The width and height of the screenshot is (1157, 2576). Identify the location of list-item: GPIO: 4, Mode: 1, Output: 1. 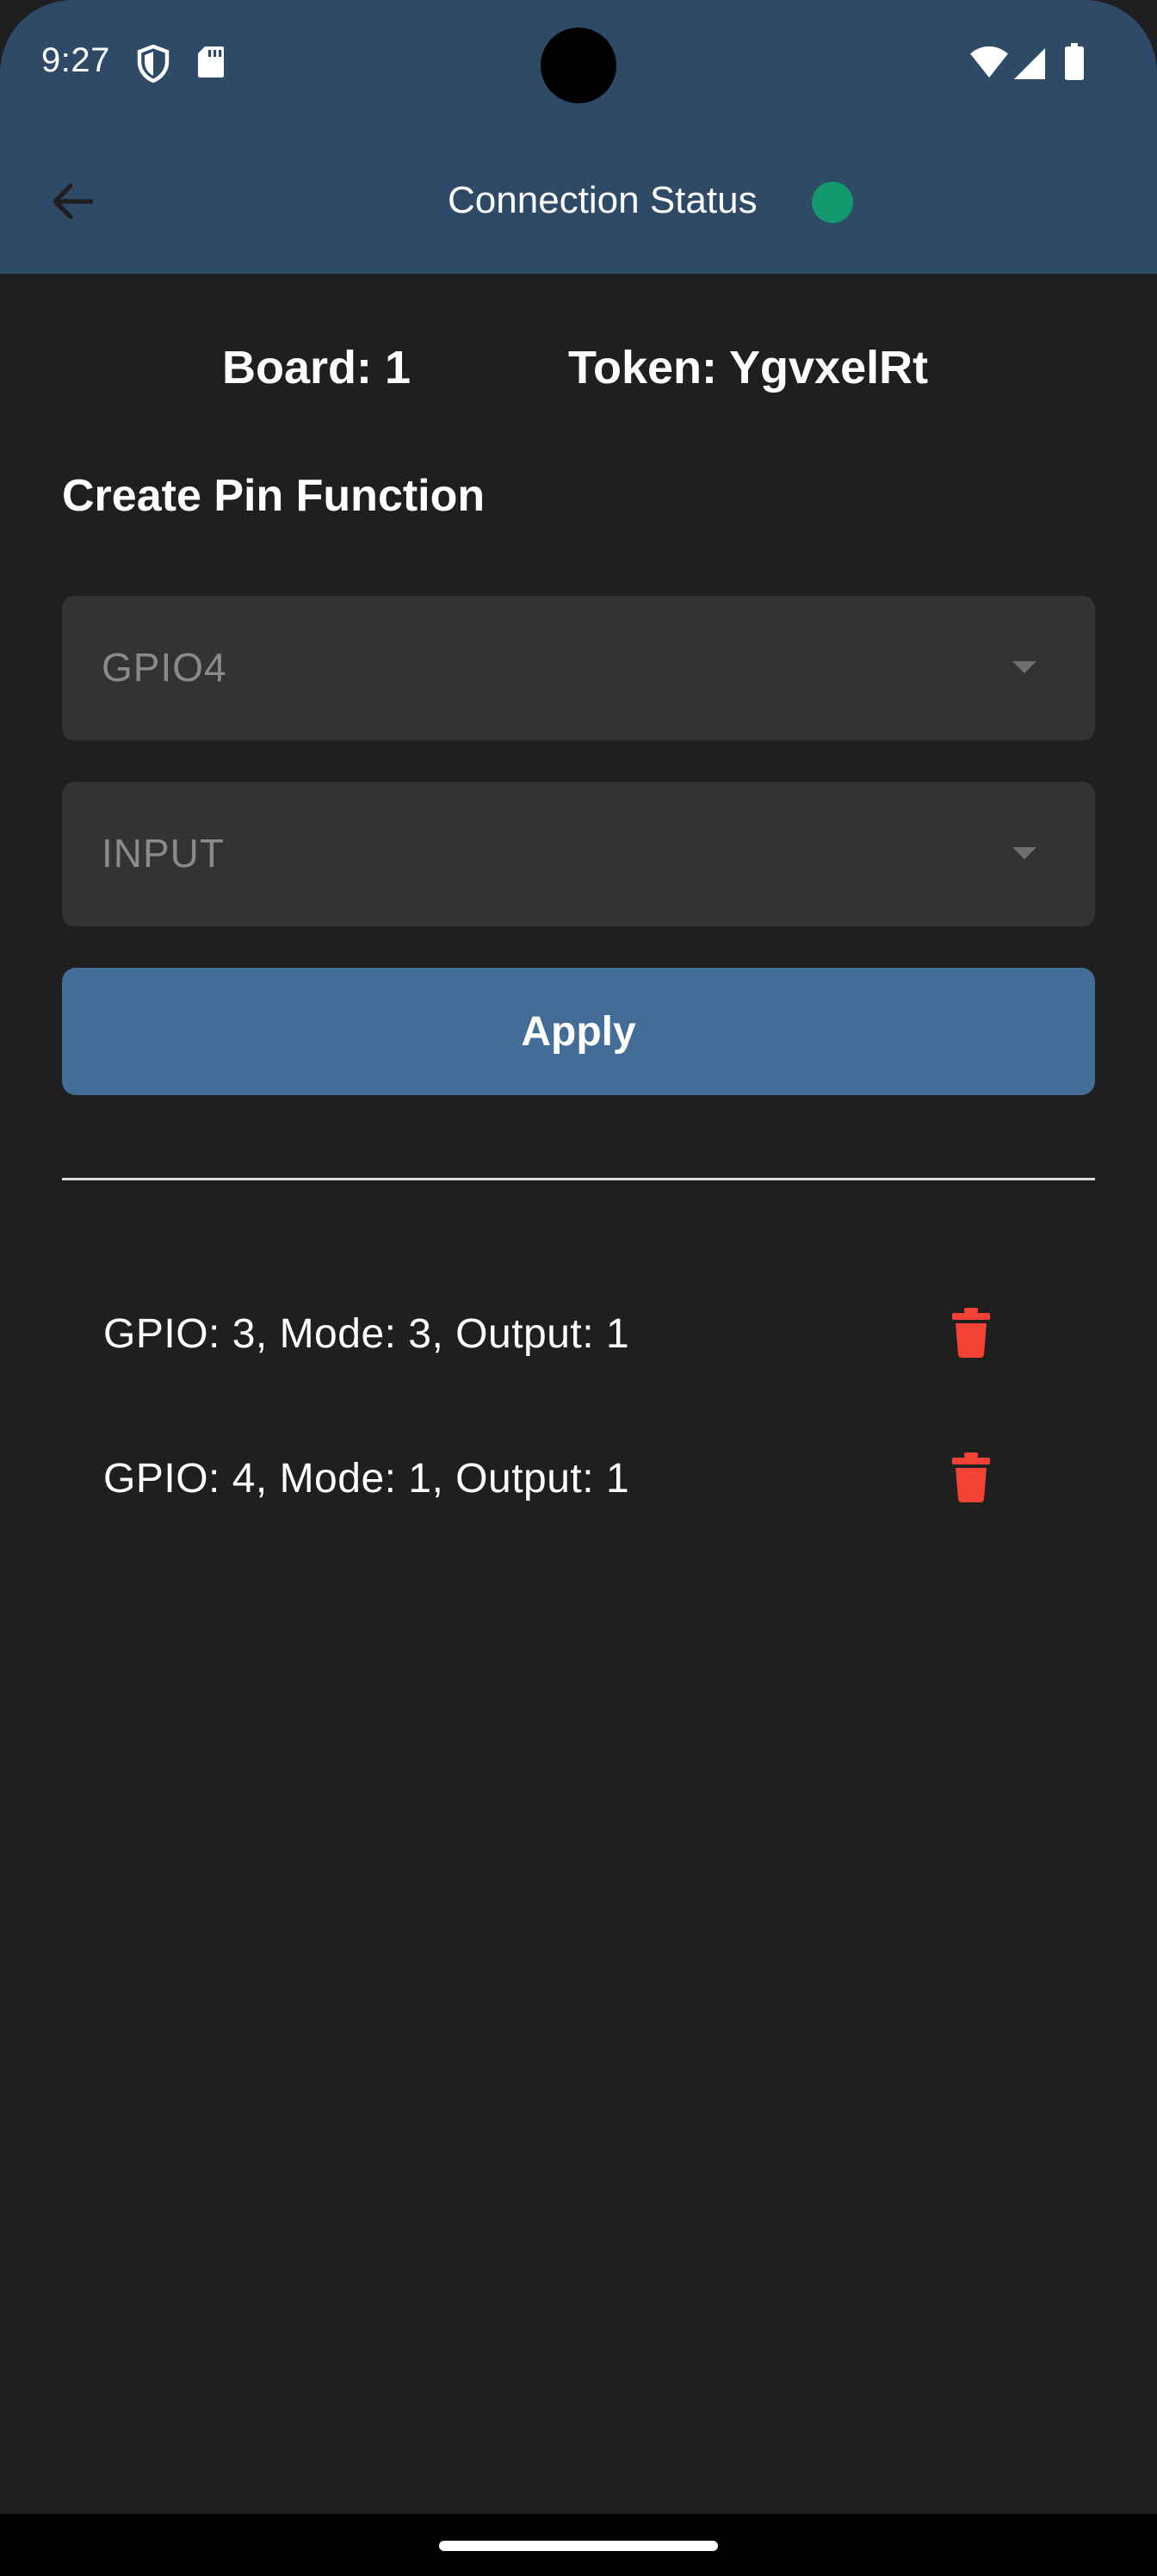
(579, 1479).